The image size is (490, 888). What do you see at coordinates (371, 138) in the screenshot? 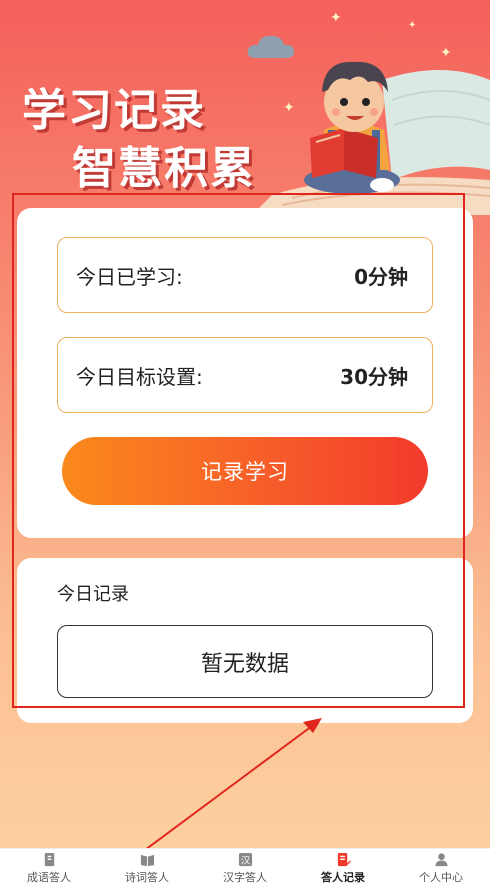
I see `reading-boy-illustration` at bounding box center [371, 138].